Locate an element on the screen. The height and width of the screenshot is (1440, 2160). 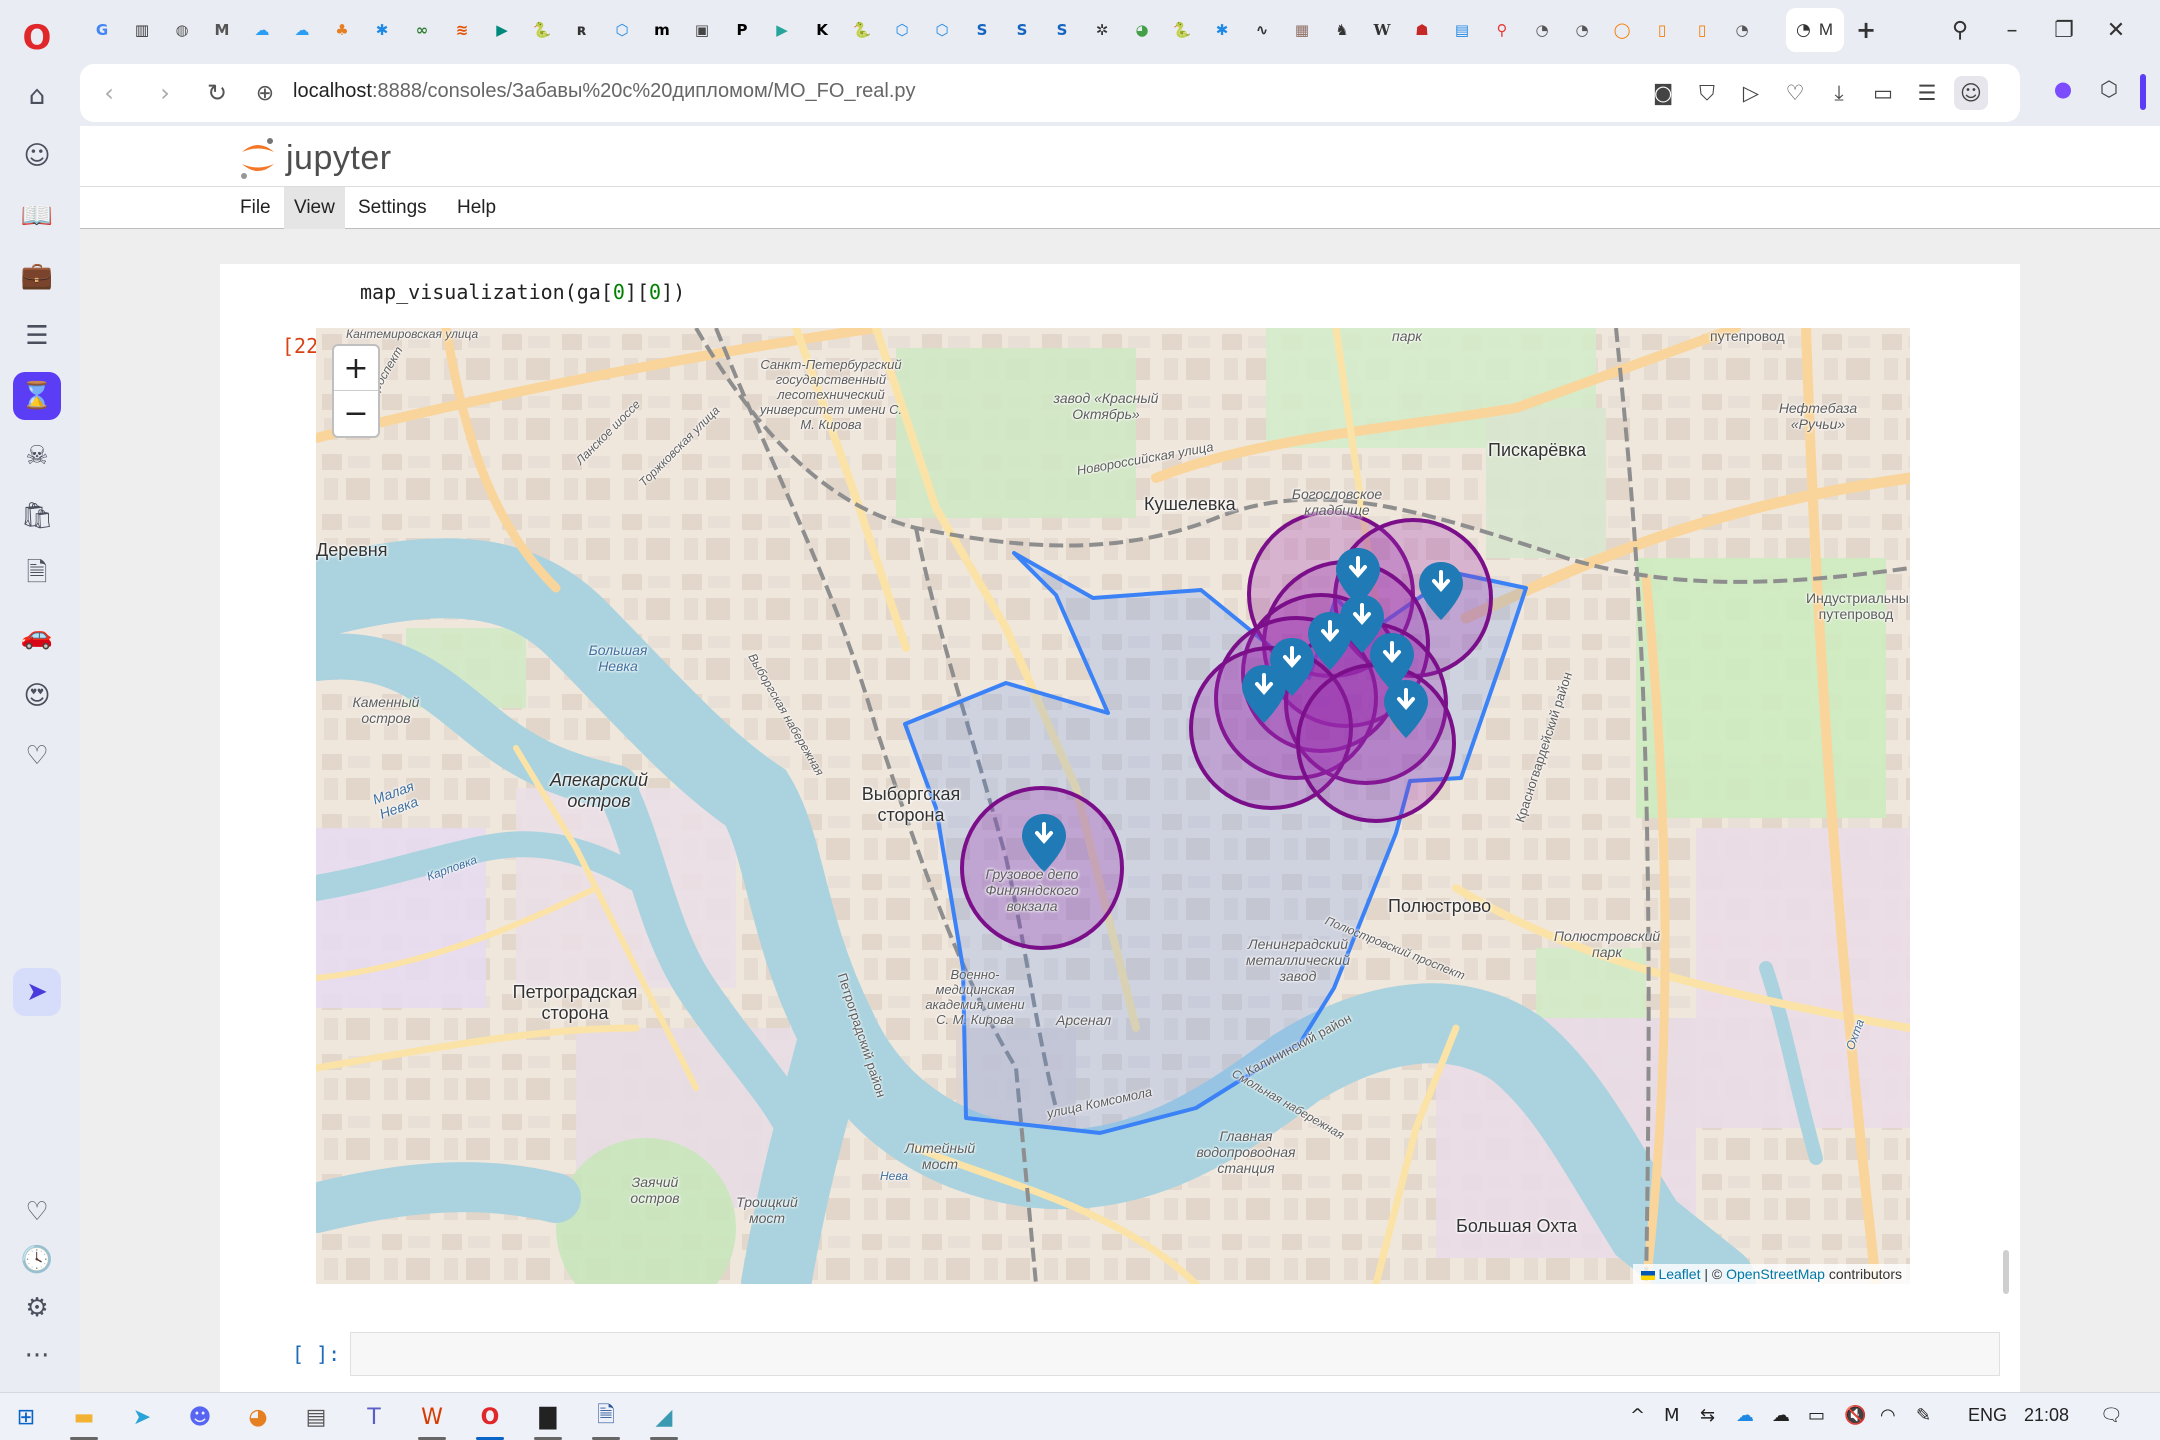
wifi-icon: ◠ is located at coordinates (1888, 1415).